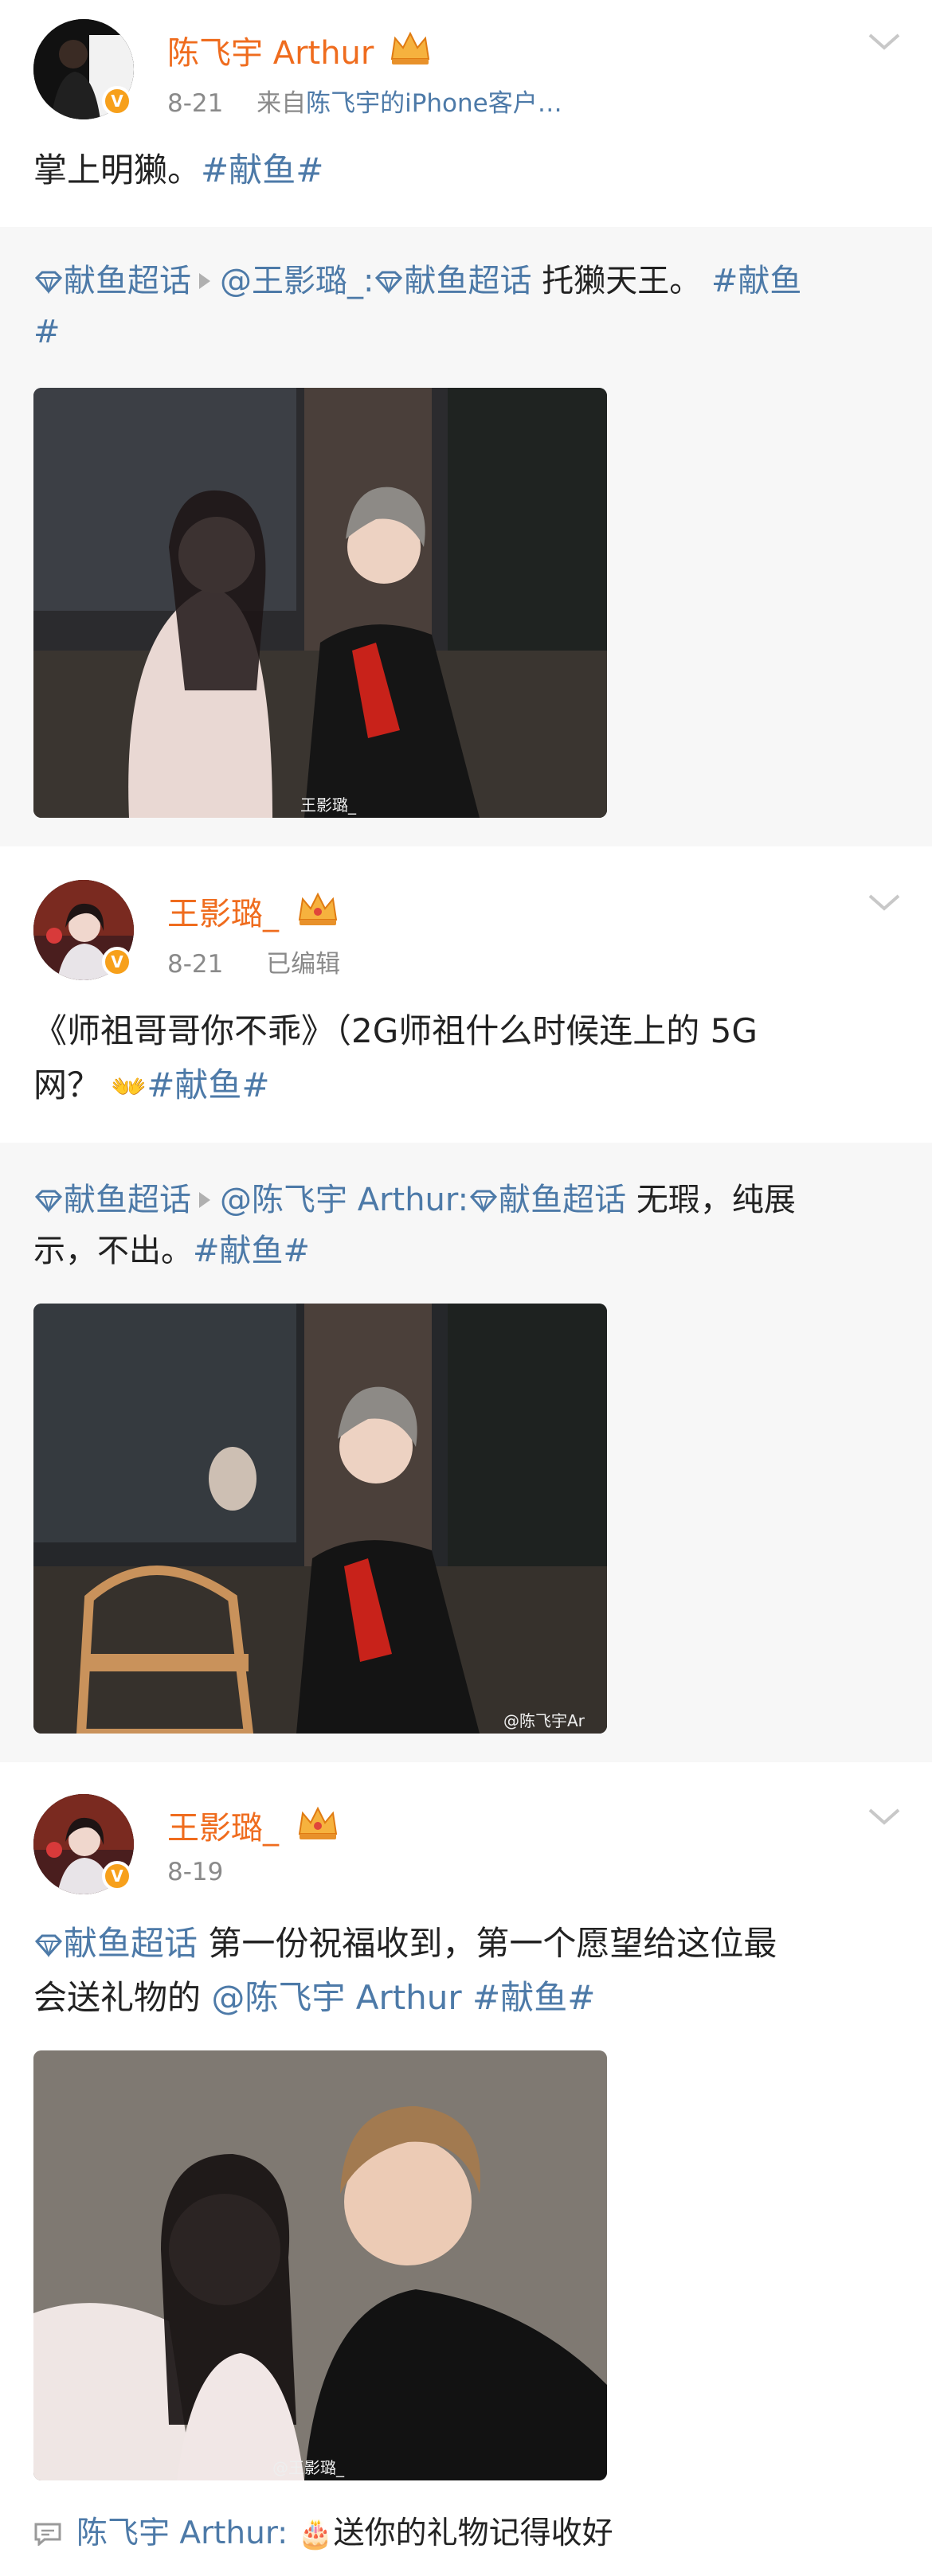  What do you see at coordinates (281, 104) in the screenshot?
I see `source-prefix: 来自` at bounding box center [281, 104].